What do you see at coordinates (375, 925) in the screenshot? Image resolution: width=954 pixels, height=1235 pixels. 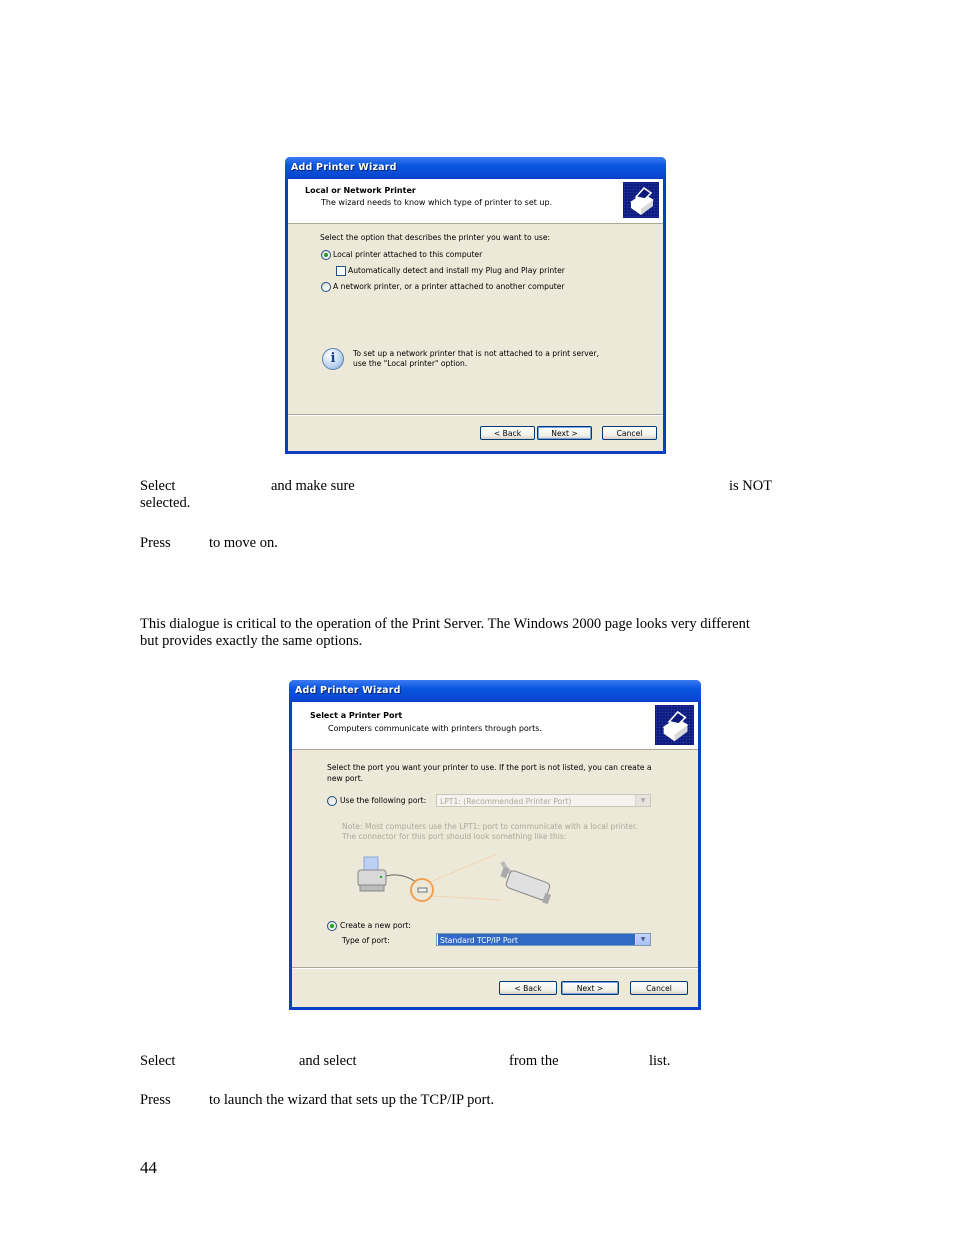 I see `create-new-port-label: Create a new port:` at bounding box center [375, 925].